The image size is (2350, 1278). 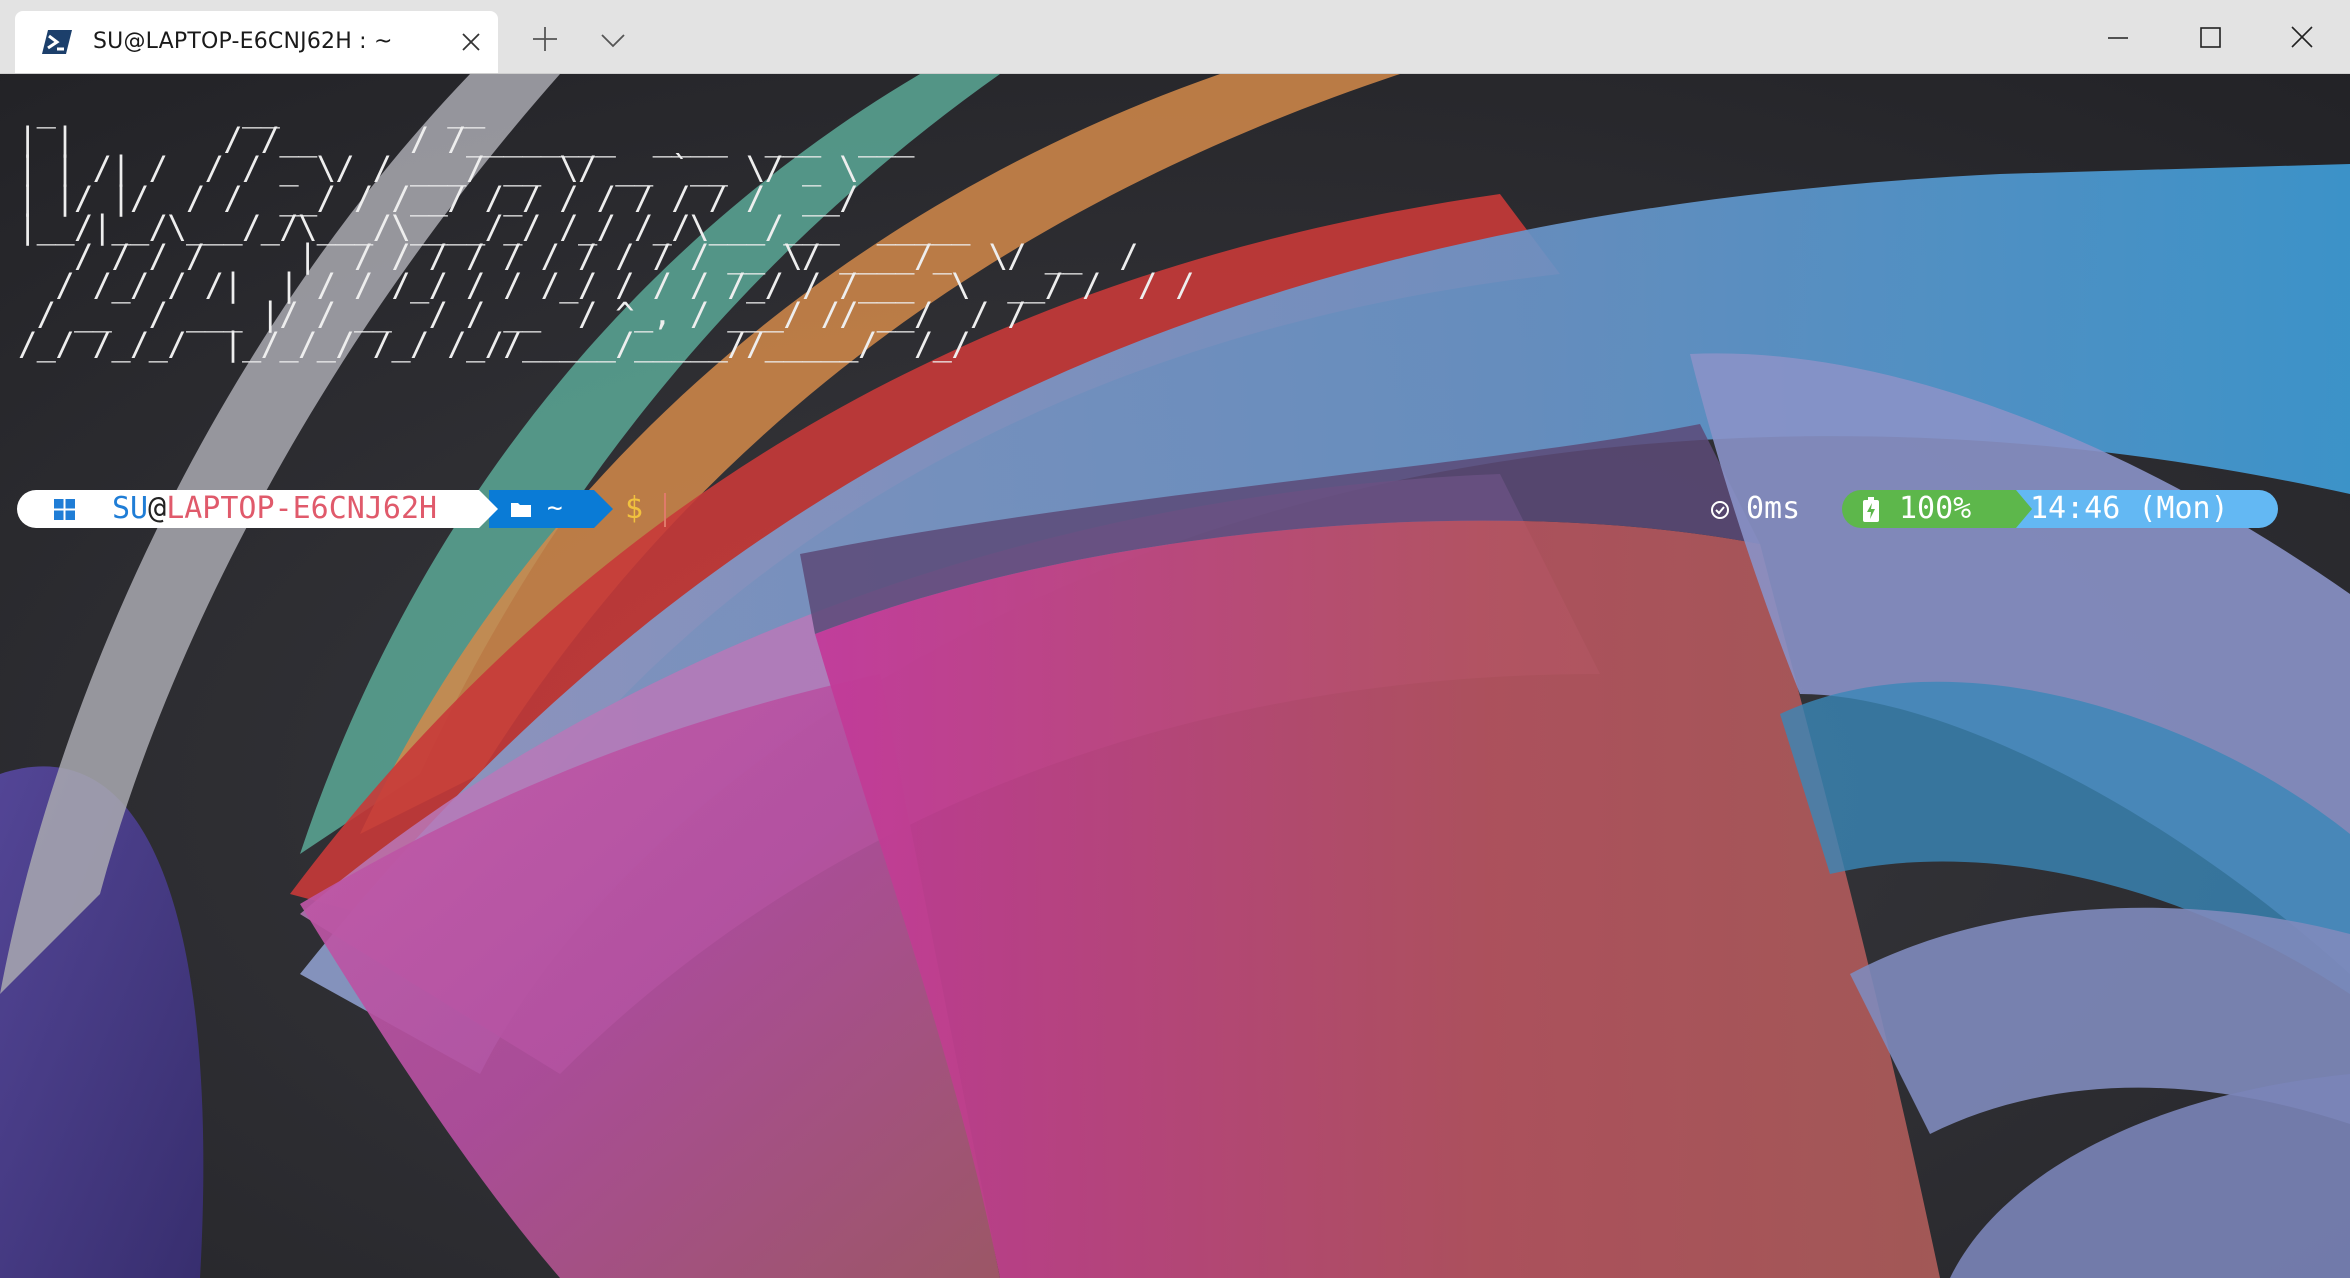 I want to click on windows-icon, so click(x=64, y=509).